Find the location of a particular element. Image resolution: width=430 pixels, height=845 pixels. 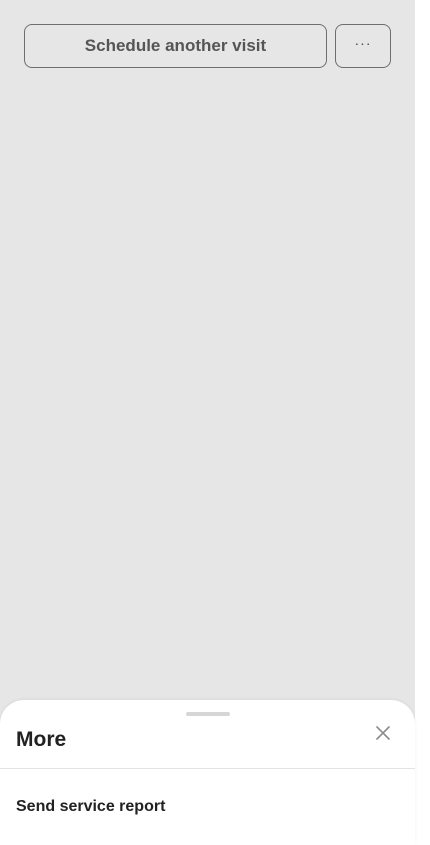

menu-item-send-service-report: Send service report is located at coordinates (90, 807).